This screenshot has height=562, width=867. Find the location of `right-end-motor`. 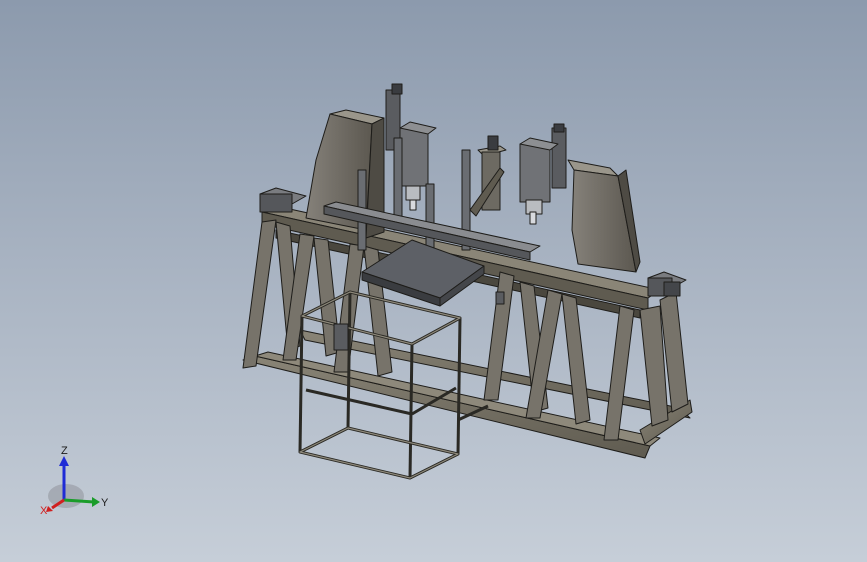

right-end-motor is located at coordinates (667, 284).